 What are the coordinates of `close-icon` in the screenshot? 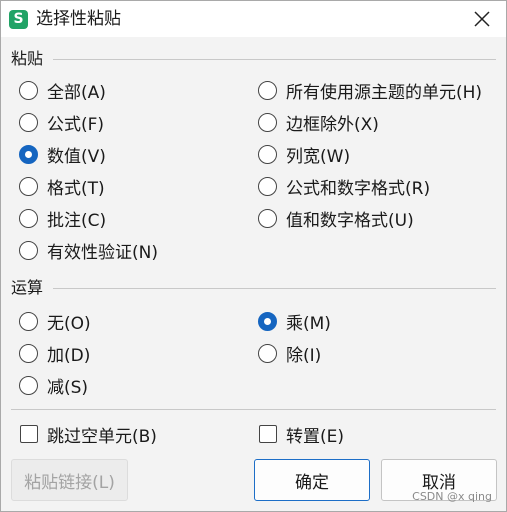 It's located at (482, 19).